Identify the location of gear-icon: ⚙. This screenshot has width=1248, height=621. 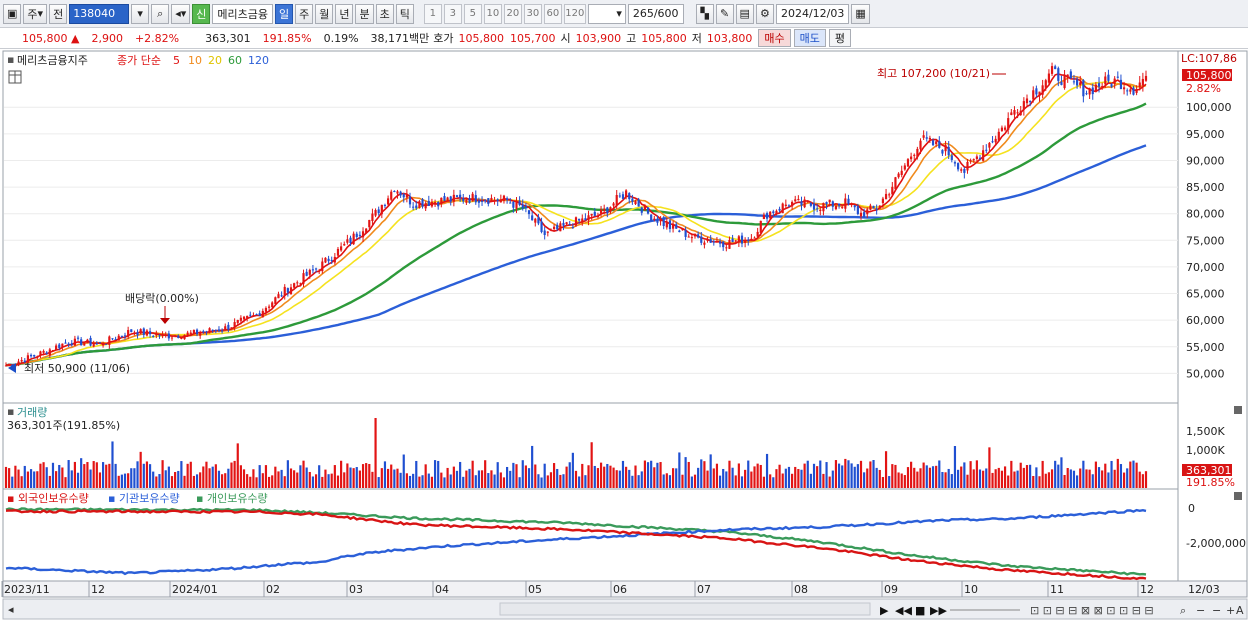
(764, 13).